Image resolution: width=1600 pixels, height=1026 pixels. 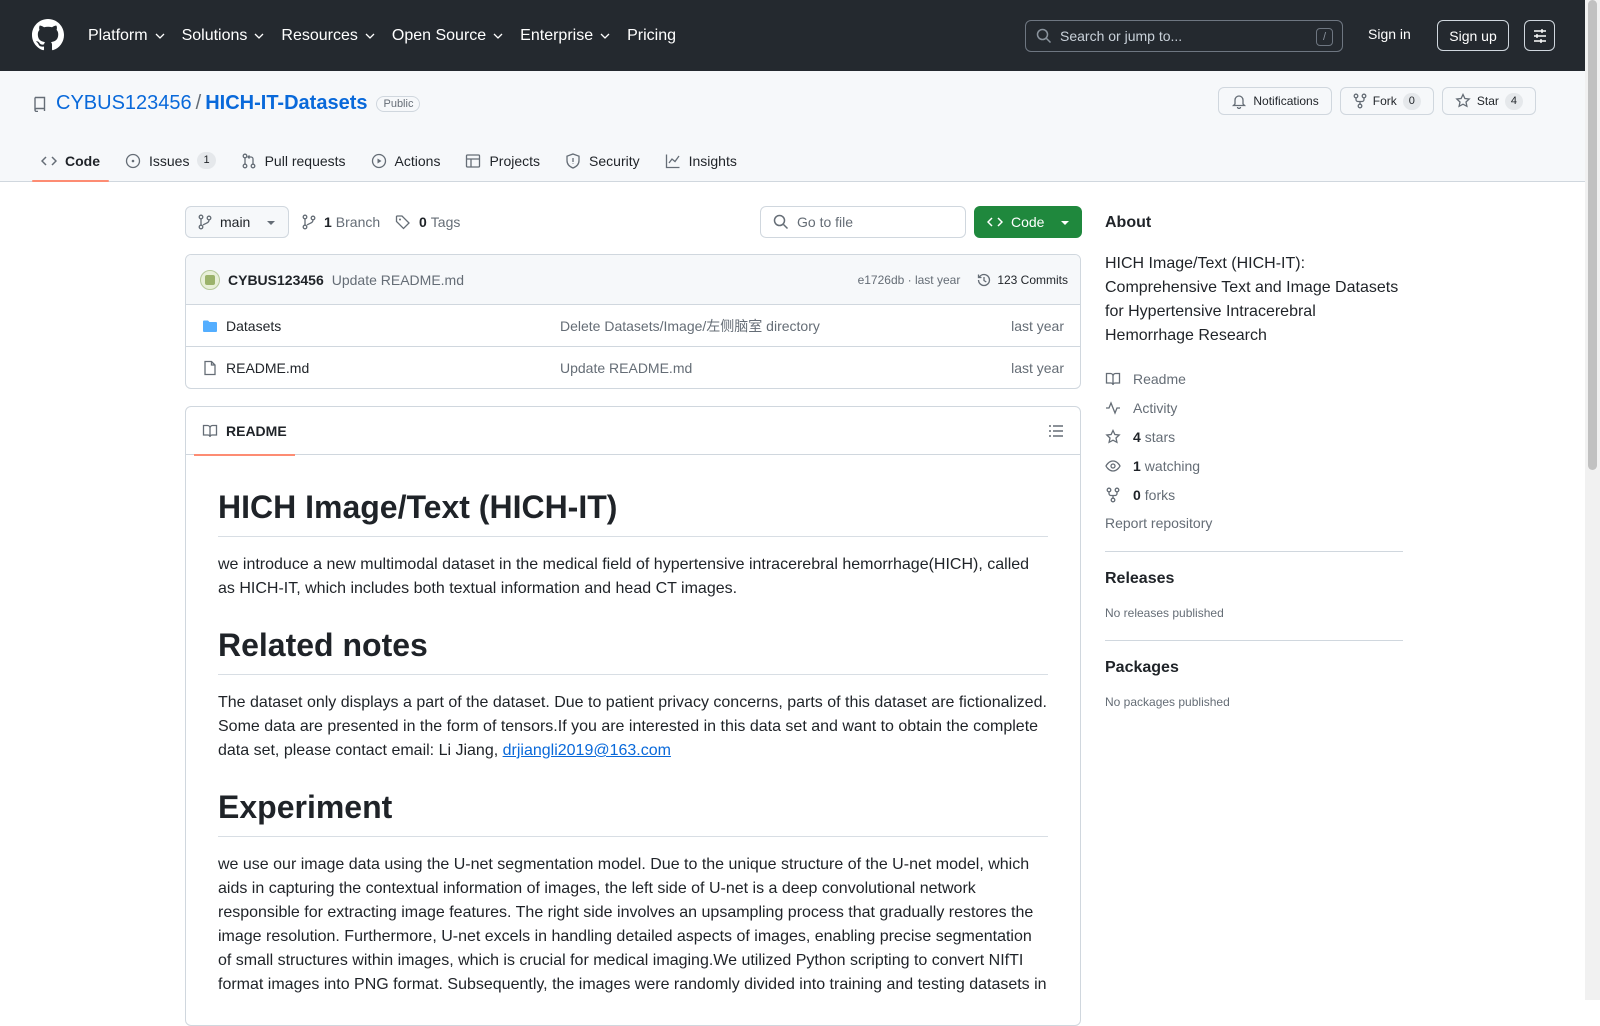 What do you see at coordinates (1254, 378) in the screenshot?
I see `readme-link: Readme` at bounding box center [1254, 378].